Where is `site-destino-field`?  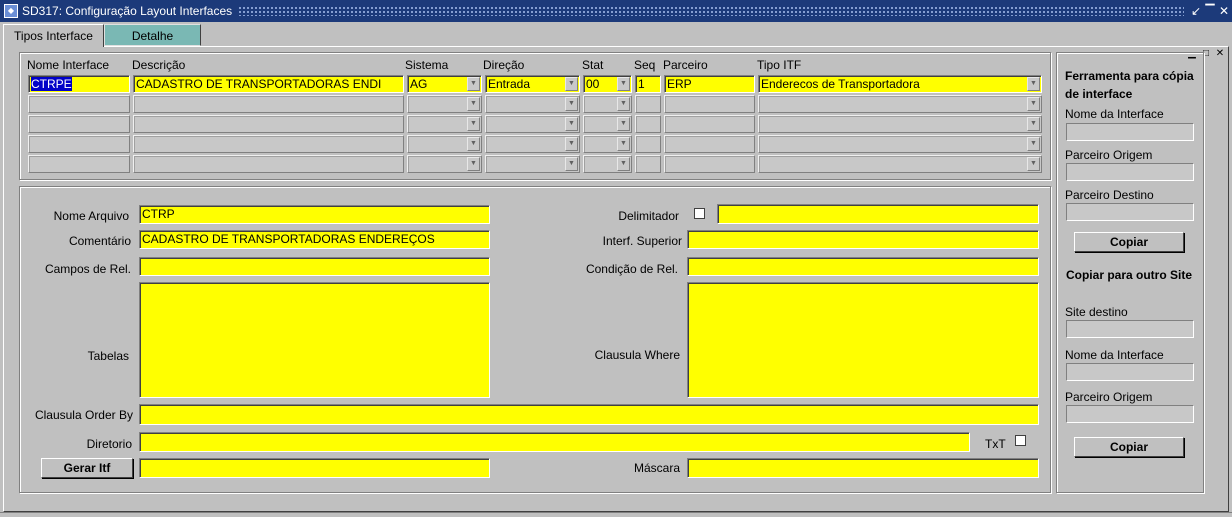
site-destino-field is located at coordinates (1130, 329).